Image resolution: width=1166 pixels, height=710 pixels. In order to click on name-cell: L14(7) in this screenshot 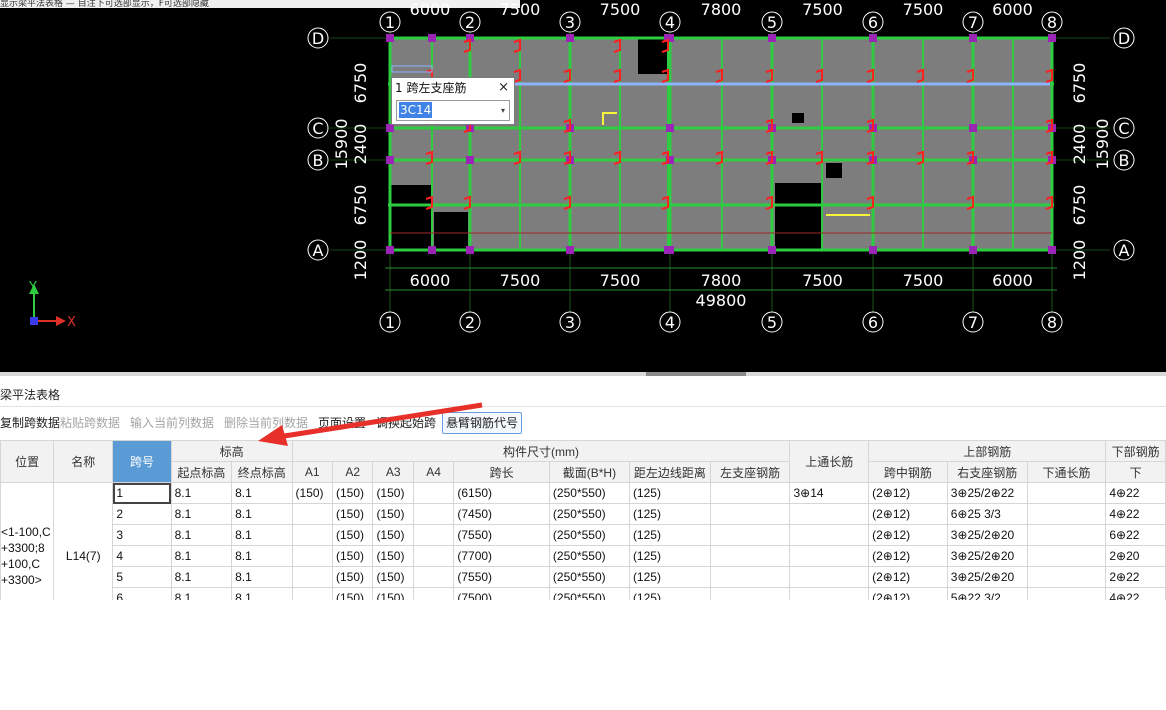, I will do `click(83, 541)`.